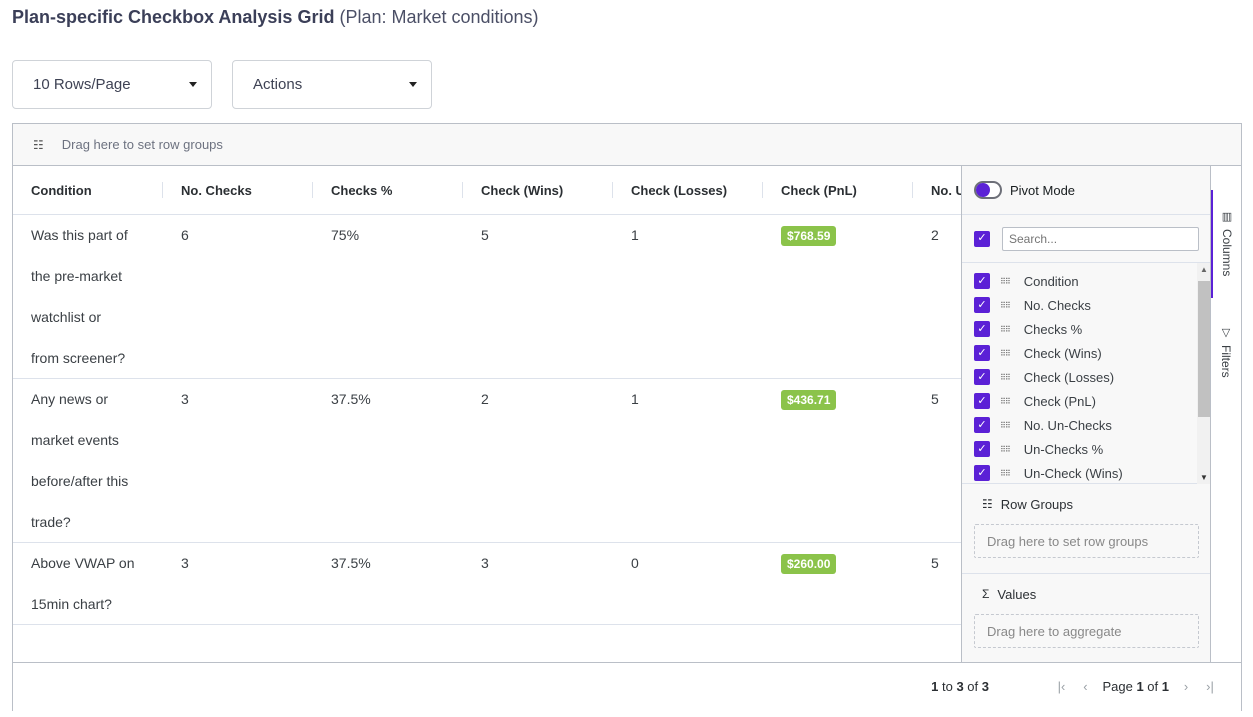  Describe the element at coordinates (1068, 541) in the screenshot. I see `row-groups-hint: Drag here to set row groups` at that location.